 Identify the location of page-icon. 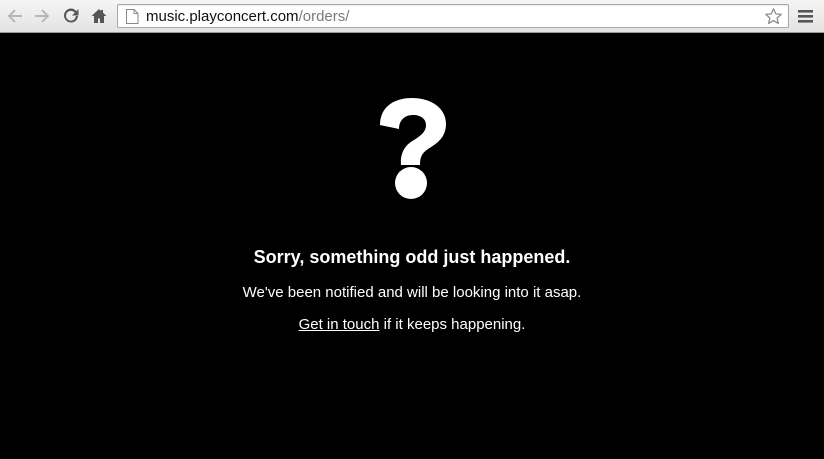
(132, 16).